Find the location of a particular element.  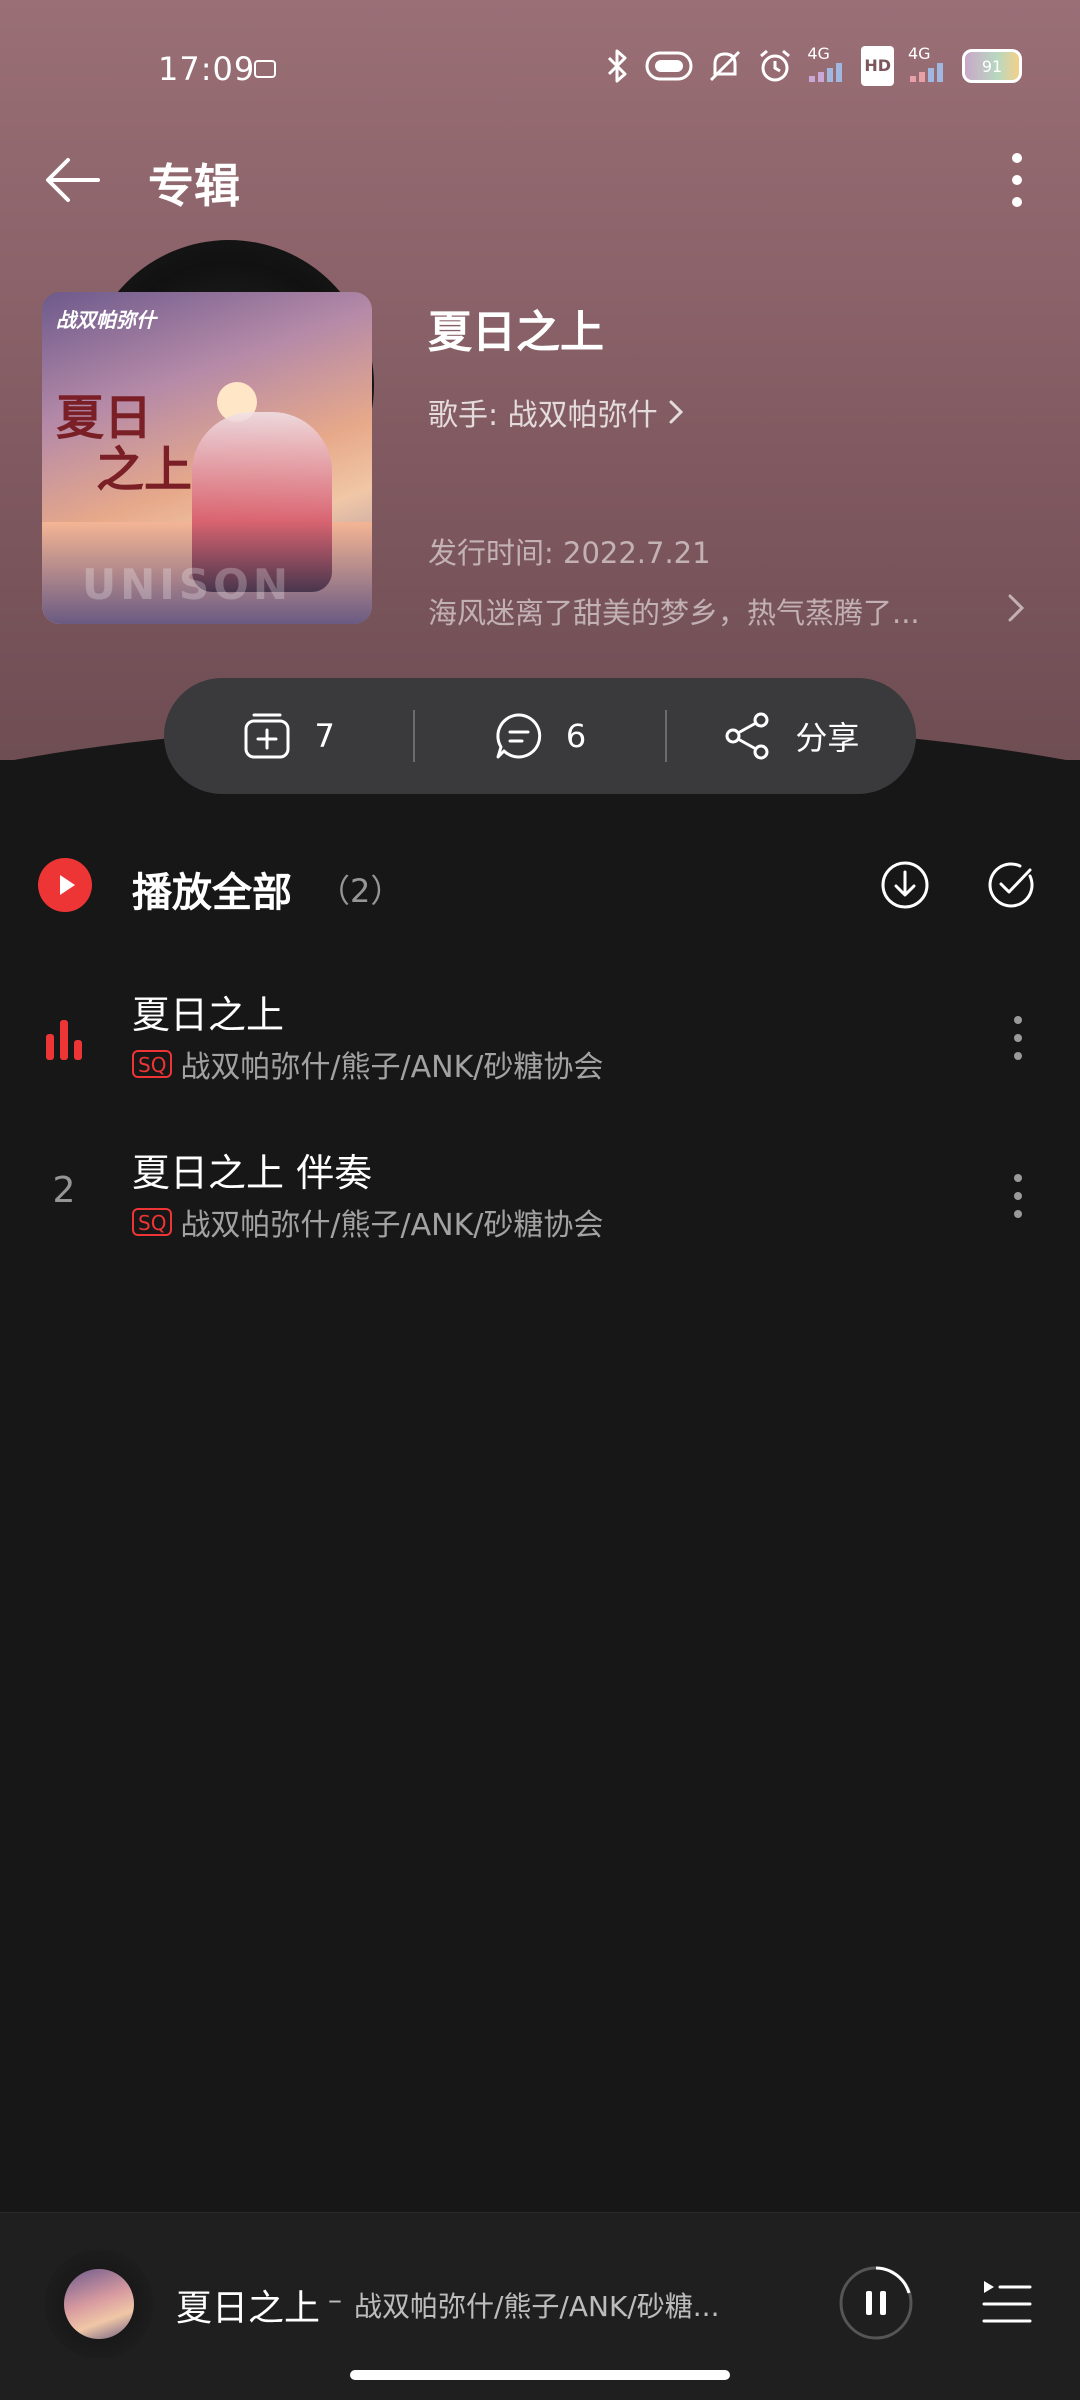

album-cover: 战双帕弥什 夏日 之上 UNISON is located at coordinates (207, 458).